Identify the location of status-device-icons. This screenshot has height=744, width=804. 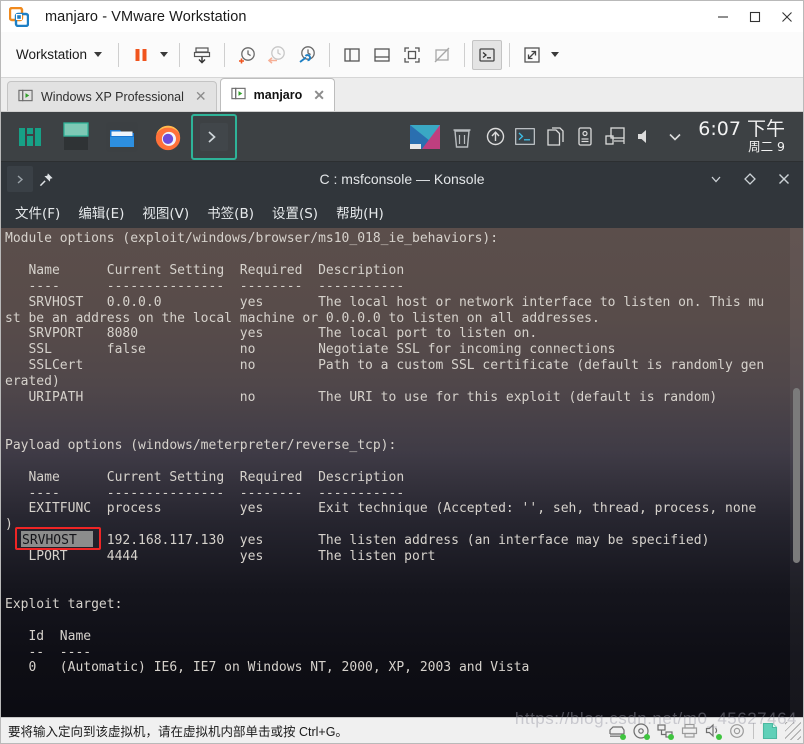
(703, 731).